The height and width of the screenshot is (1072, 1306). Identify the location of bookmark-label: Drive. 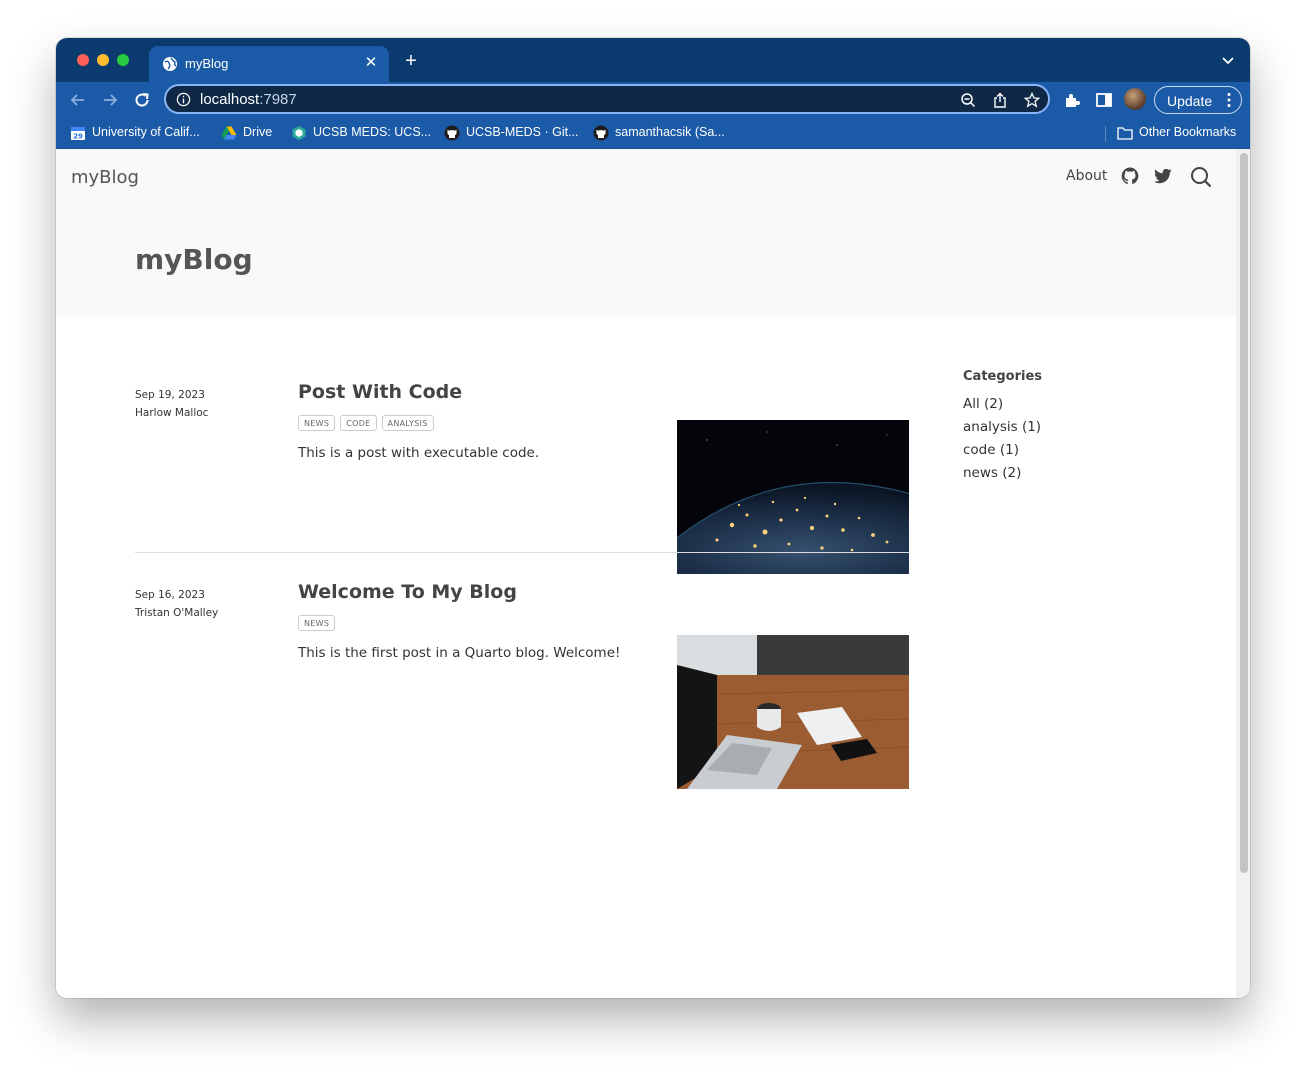
(258, 132).